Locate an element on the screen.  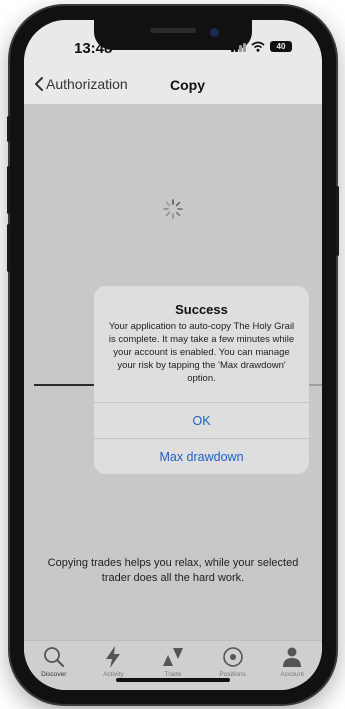
front-camera is located at coordinates (214, 32).